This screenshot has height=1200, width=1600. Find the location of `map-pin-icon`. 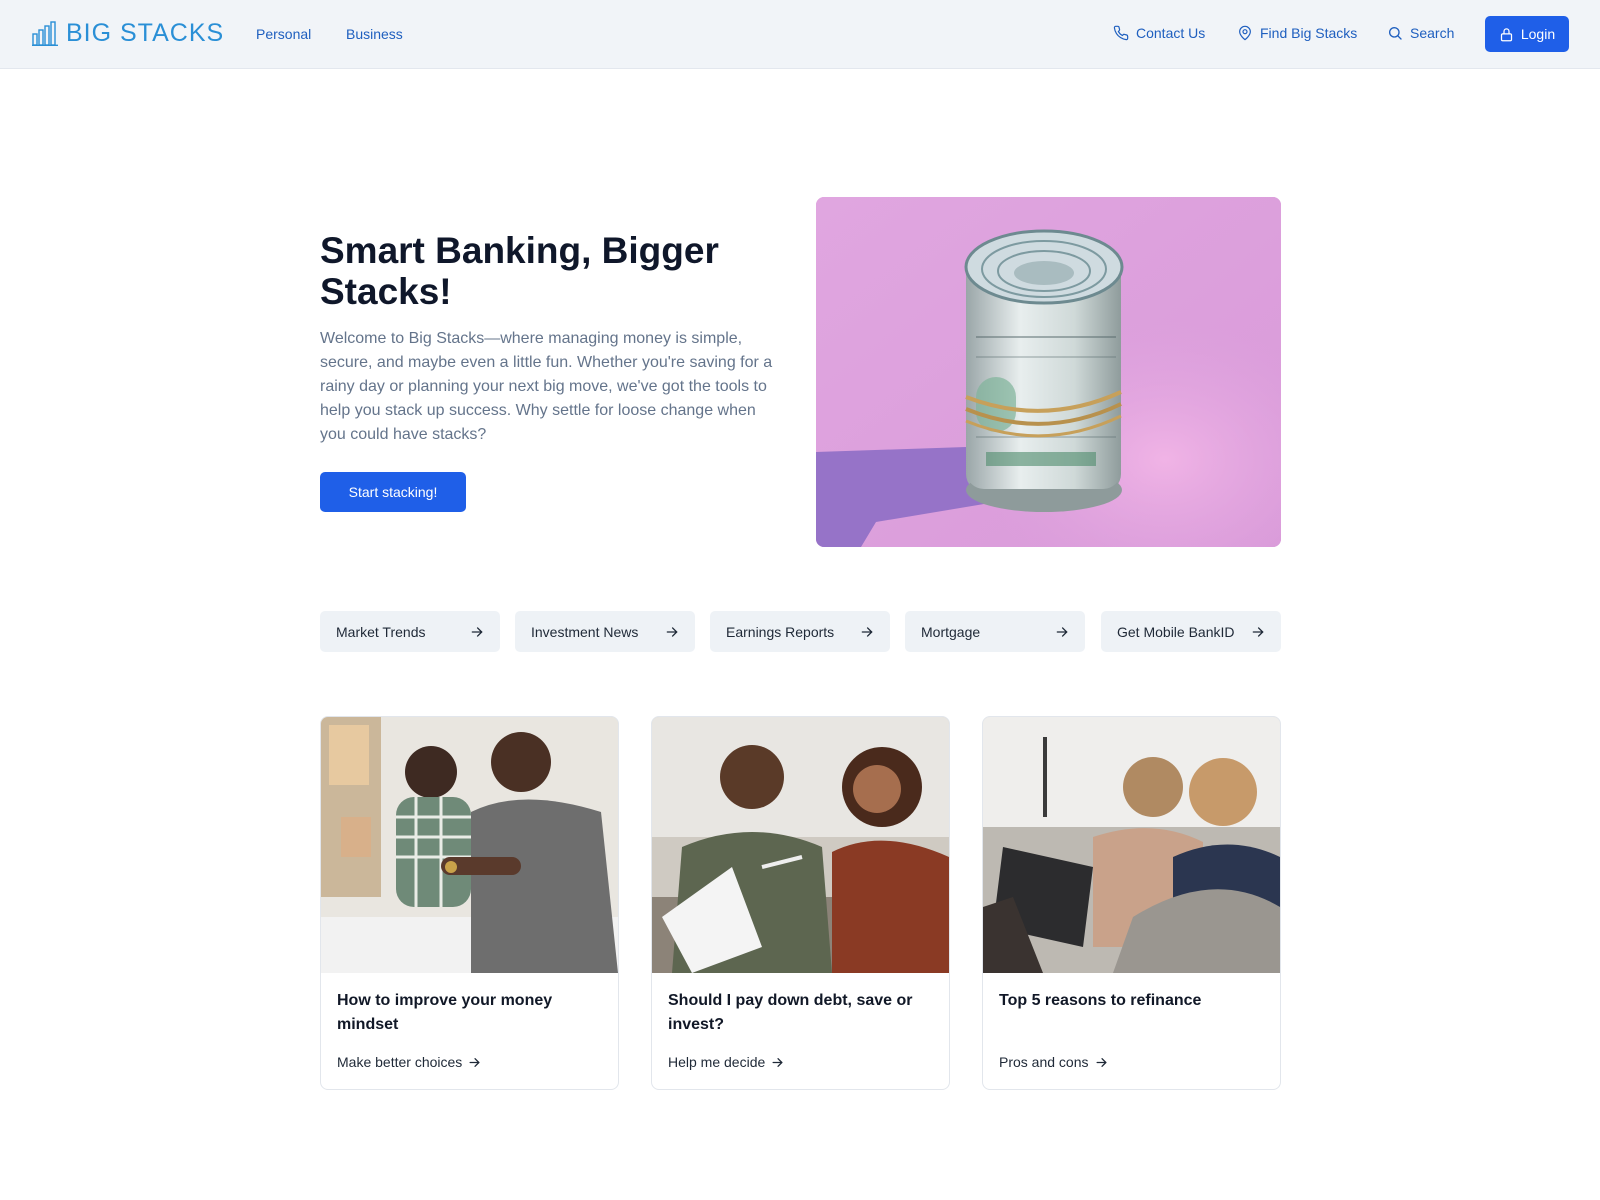

map-pin-icon is located at coordinates (1245, 33).